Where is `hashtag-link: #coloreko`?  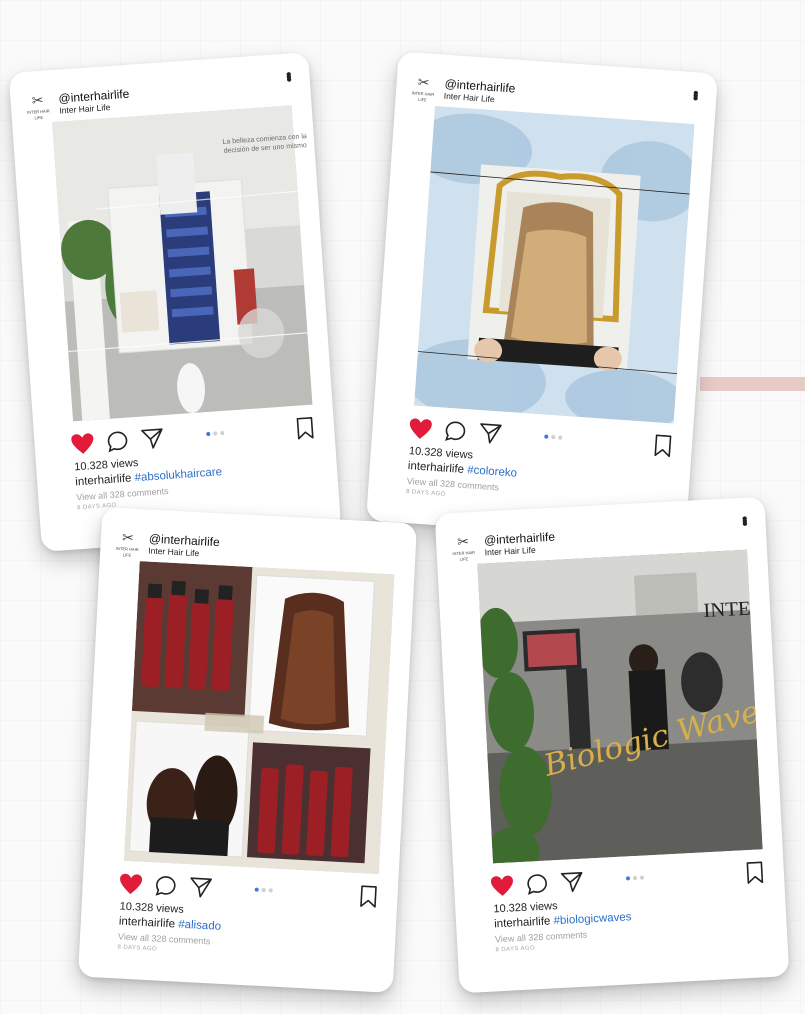
hashtag-link: #coloreko is located at coordinates (492, 471).